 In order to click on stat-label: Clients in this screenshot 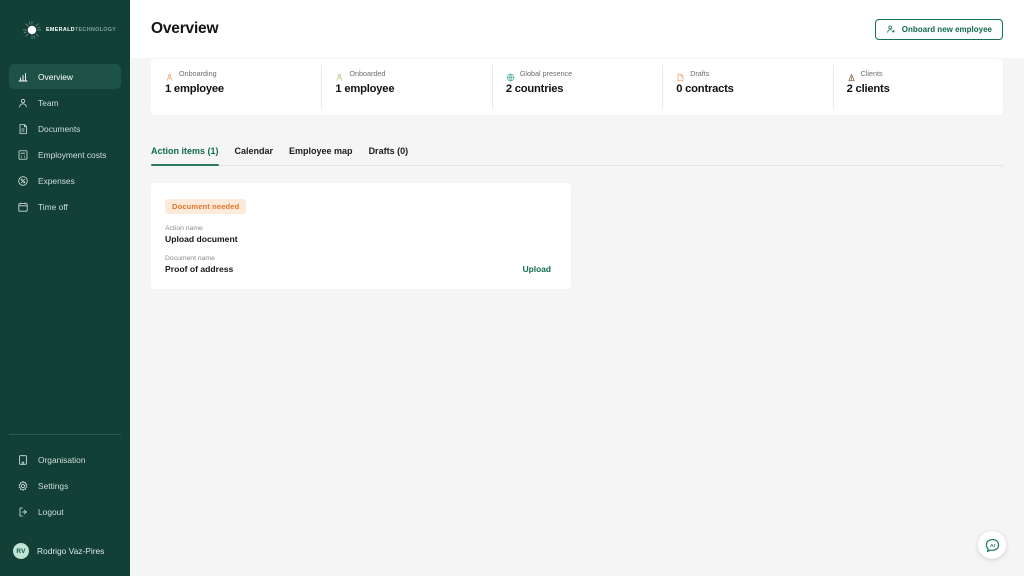, I will do `click(871, 73)`.